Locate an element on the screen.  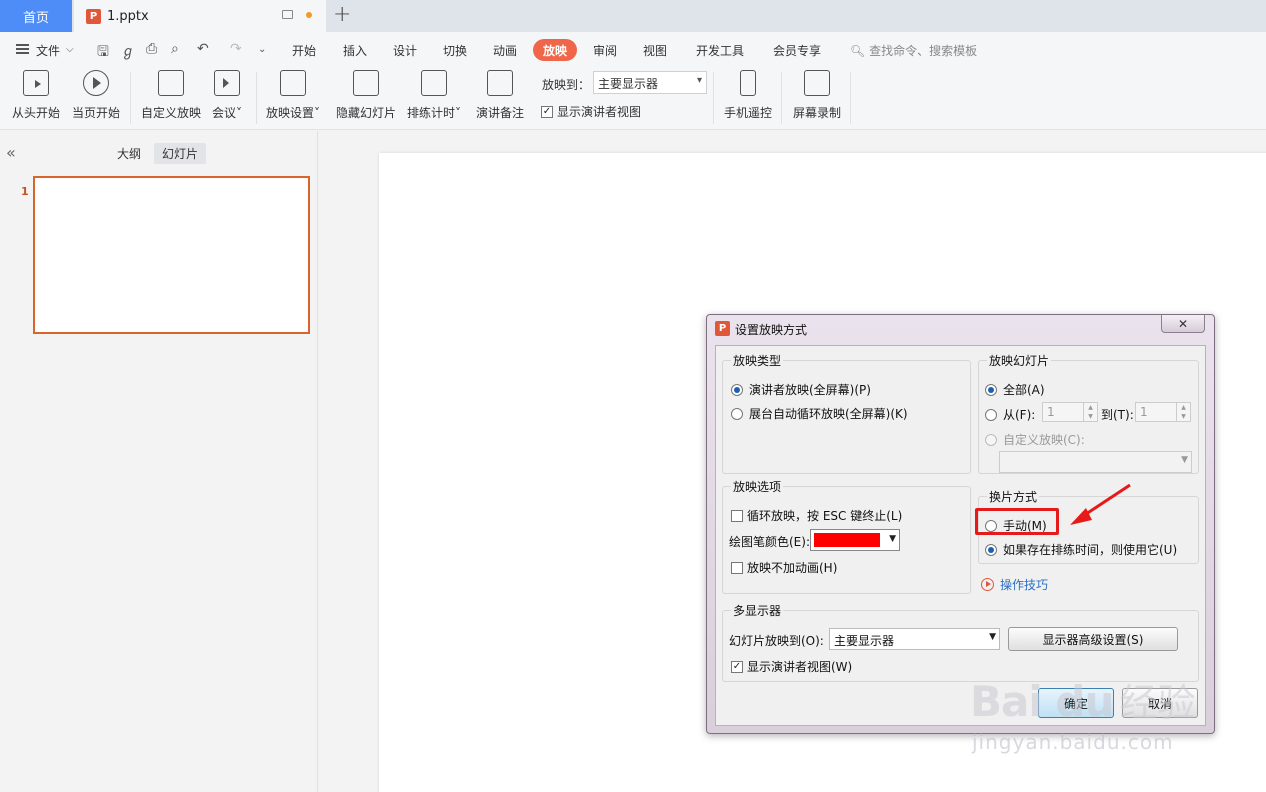
slide-thumbnail is located at coordinates (171, 255).